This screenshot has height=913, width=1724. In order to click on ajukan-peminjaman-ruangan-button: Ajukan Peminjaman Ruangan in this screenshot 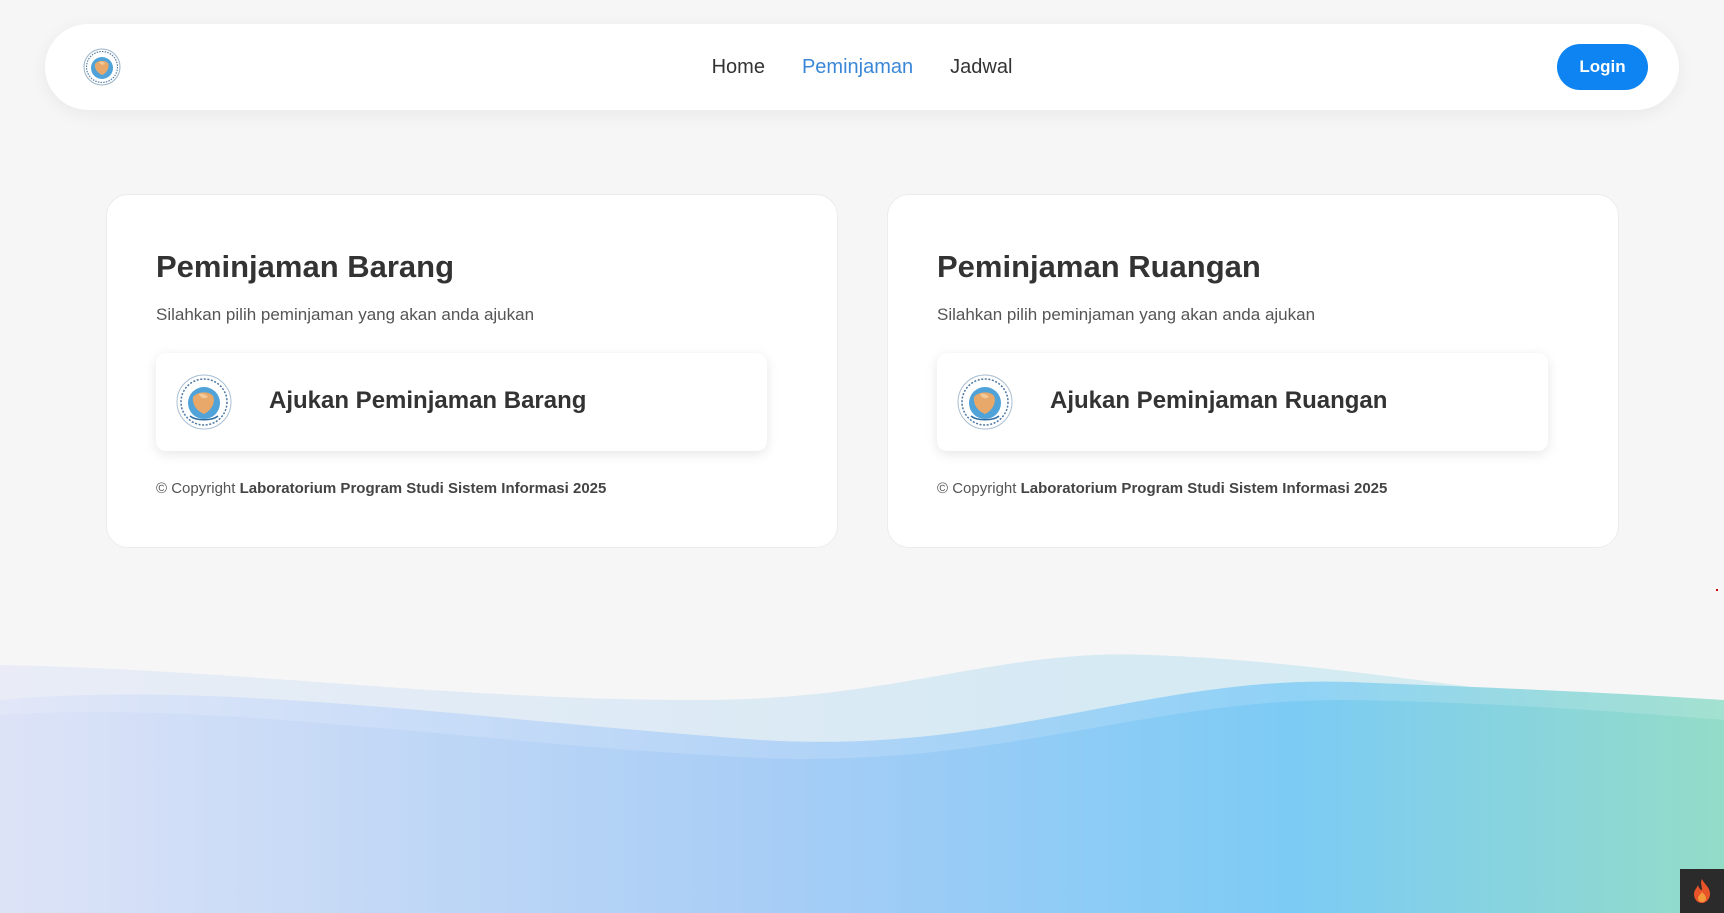, I will do `click(1242, 402)`.